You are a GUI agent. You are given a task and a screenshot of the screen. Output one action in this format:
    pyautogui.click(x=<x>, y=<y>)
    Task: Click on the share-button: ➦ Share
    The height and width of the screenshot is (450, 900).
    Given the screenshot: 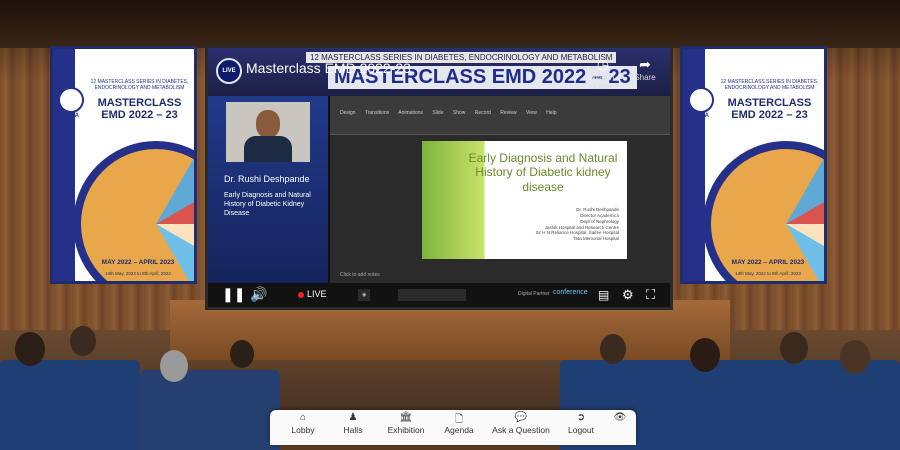 What is the action you would take?
    pyautogui.click(x=645, y=69)
    